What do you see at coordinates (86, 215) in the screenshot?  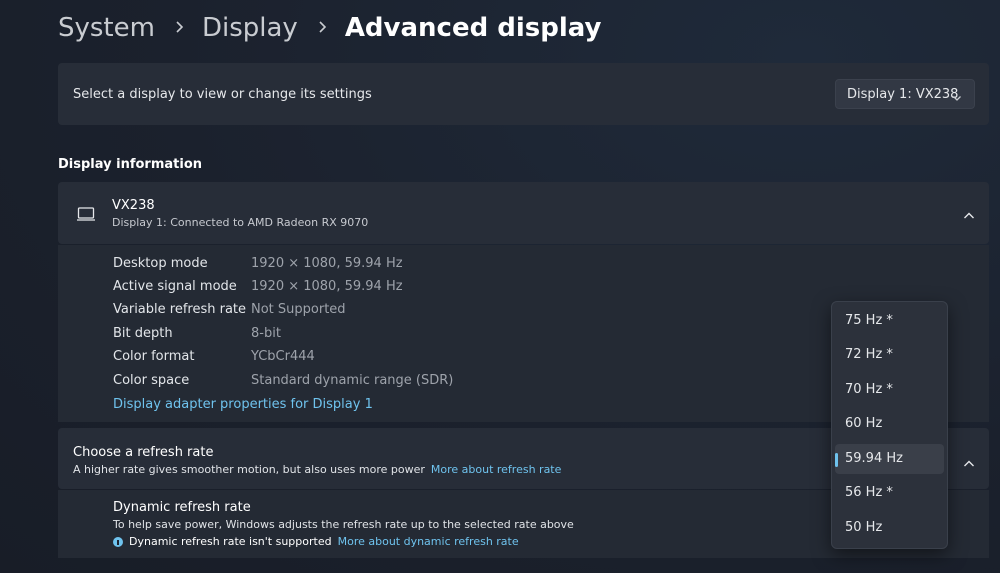 I see `monitor-icon` at bounding box center [86, 215].